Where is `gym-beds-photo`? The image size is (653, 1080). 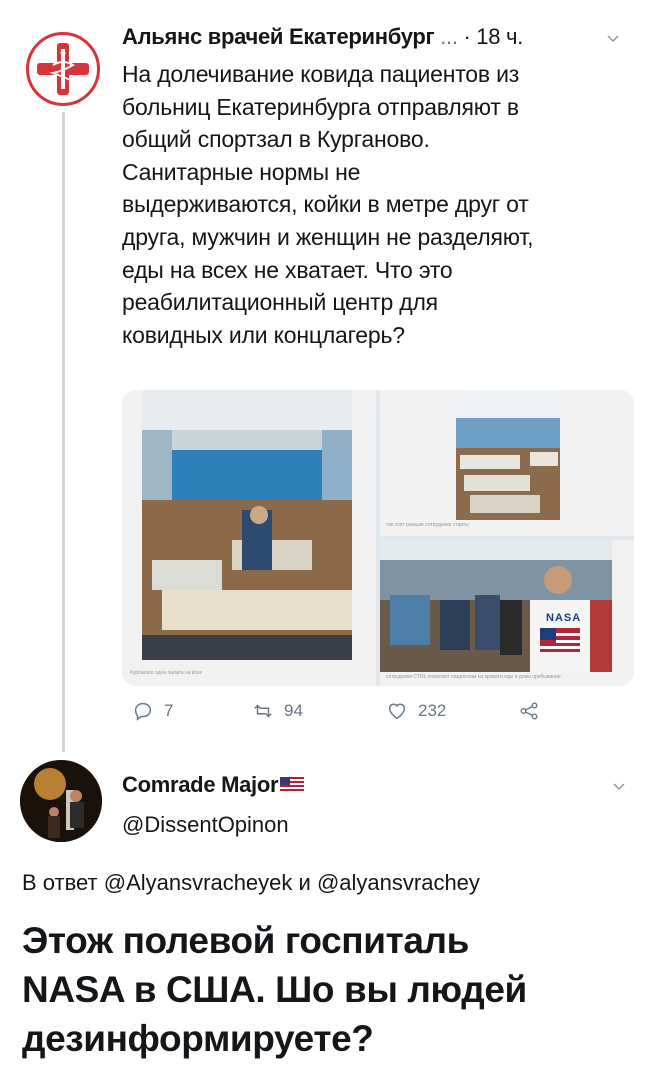
gym-beds-photo is located at coordinates (247, 525).